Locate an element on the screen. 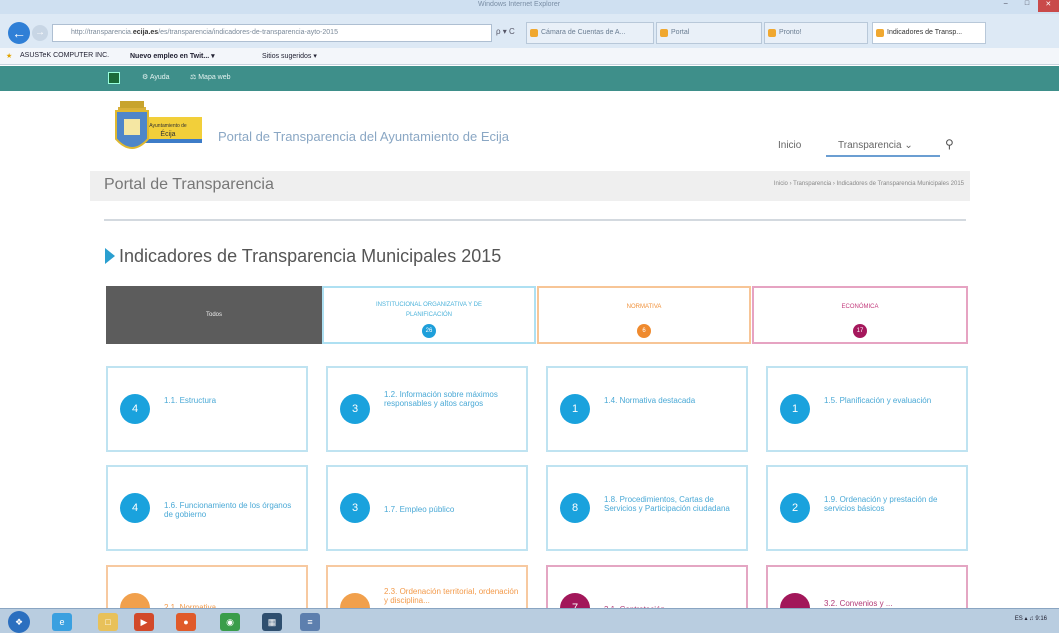 Image resolution: width=1059 pixels, height=633 pixels. close-window-button: ✕ is located at coordinates (1048, 6).